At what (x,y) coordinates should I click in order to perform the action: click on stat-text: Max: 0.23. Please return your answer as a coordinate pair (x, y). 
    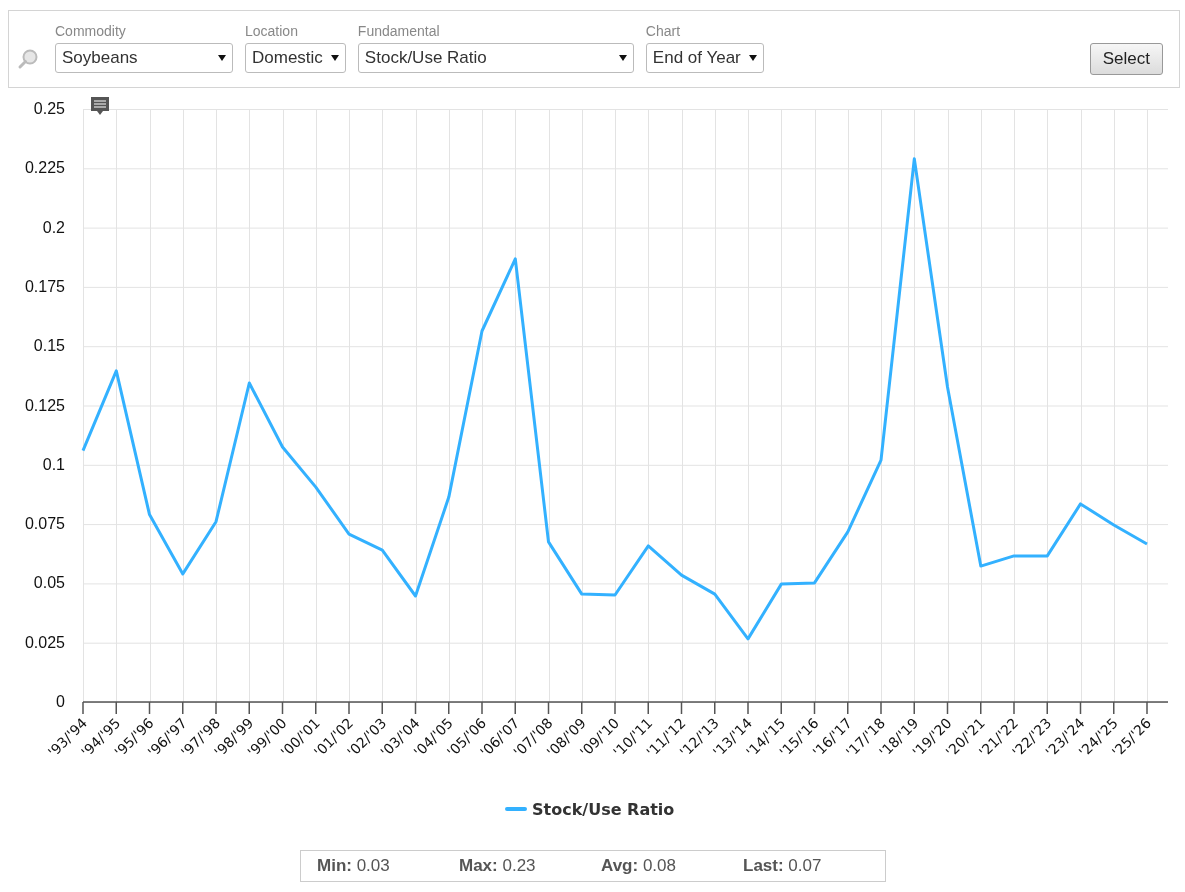
    Looking at the image, I should click on (498, 866).